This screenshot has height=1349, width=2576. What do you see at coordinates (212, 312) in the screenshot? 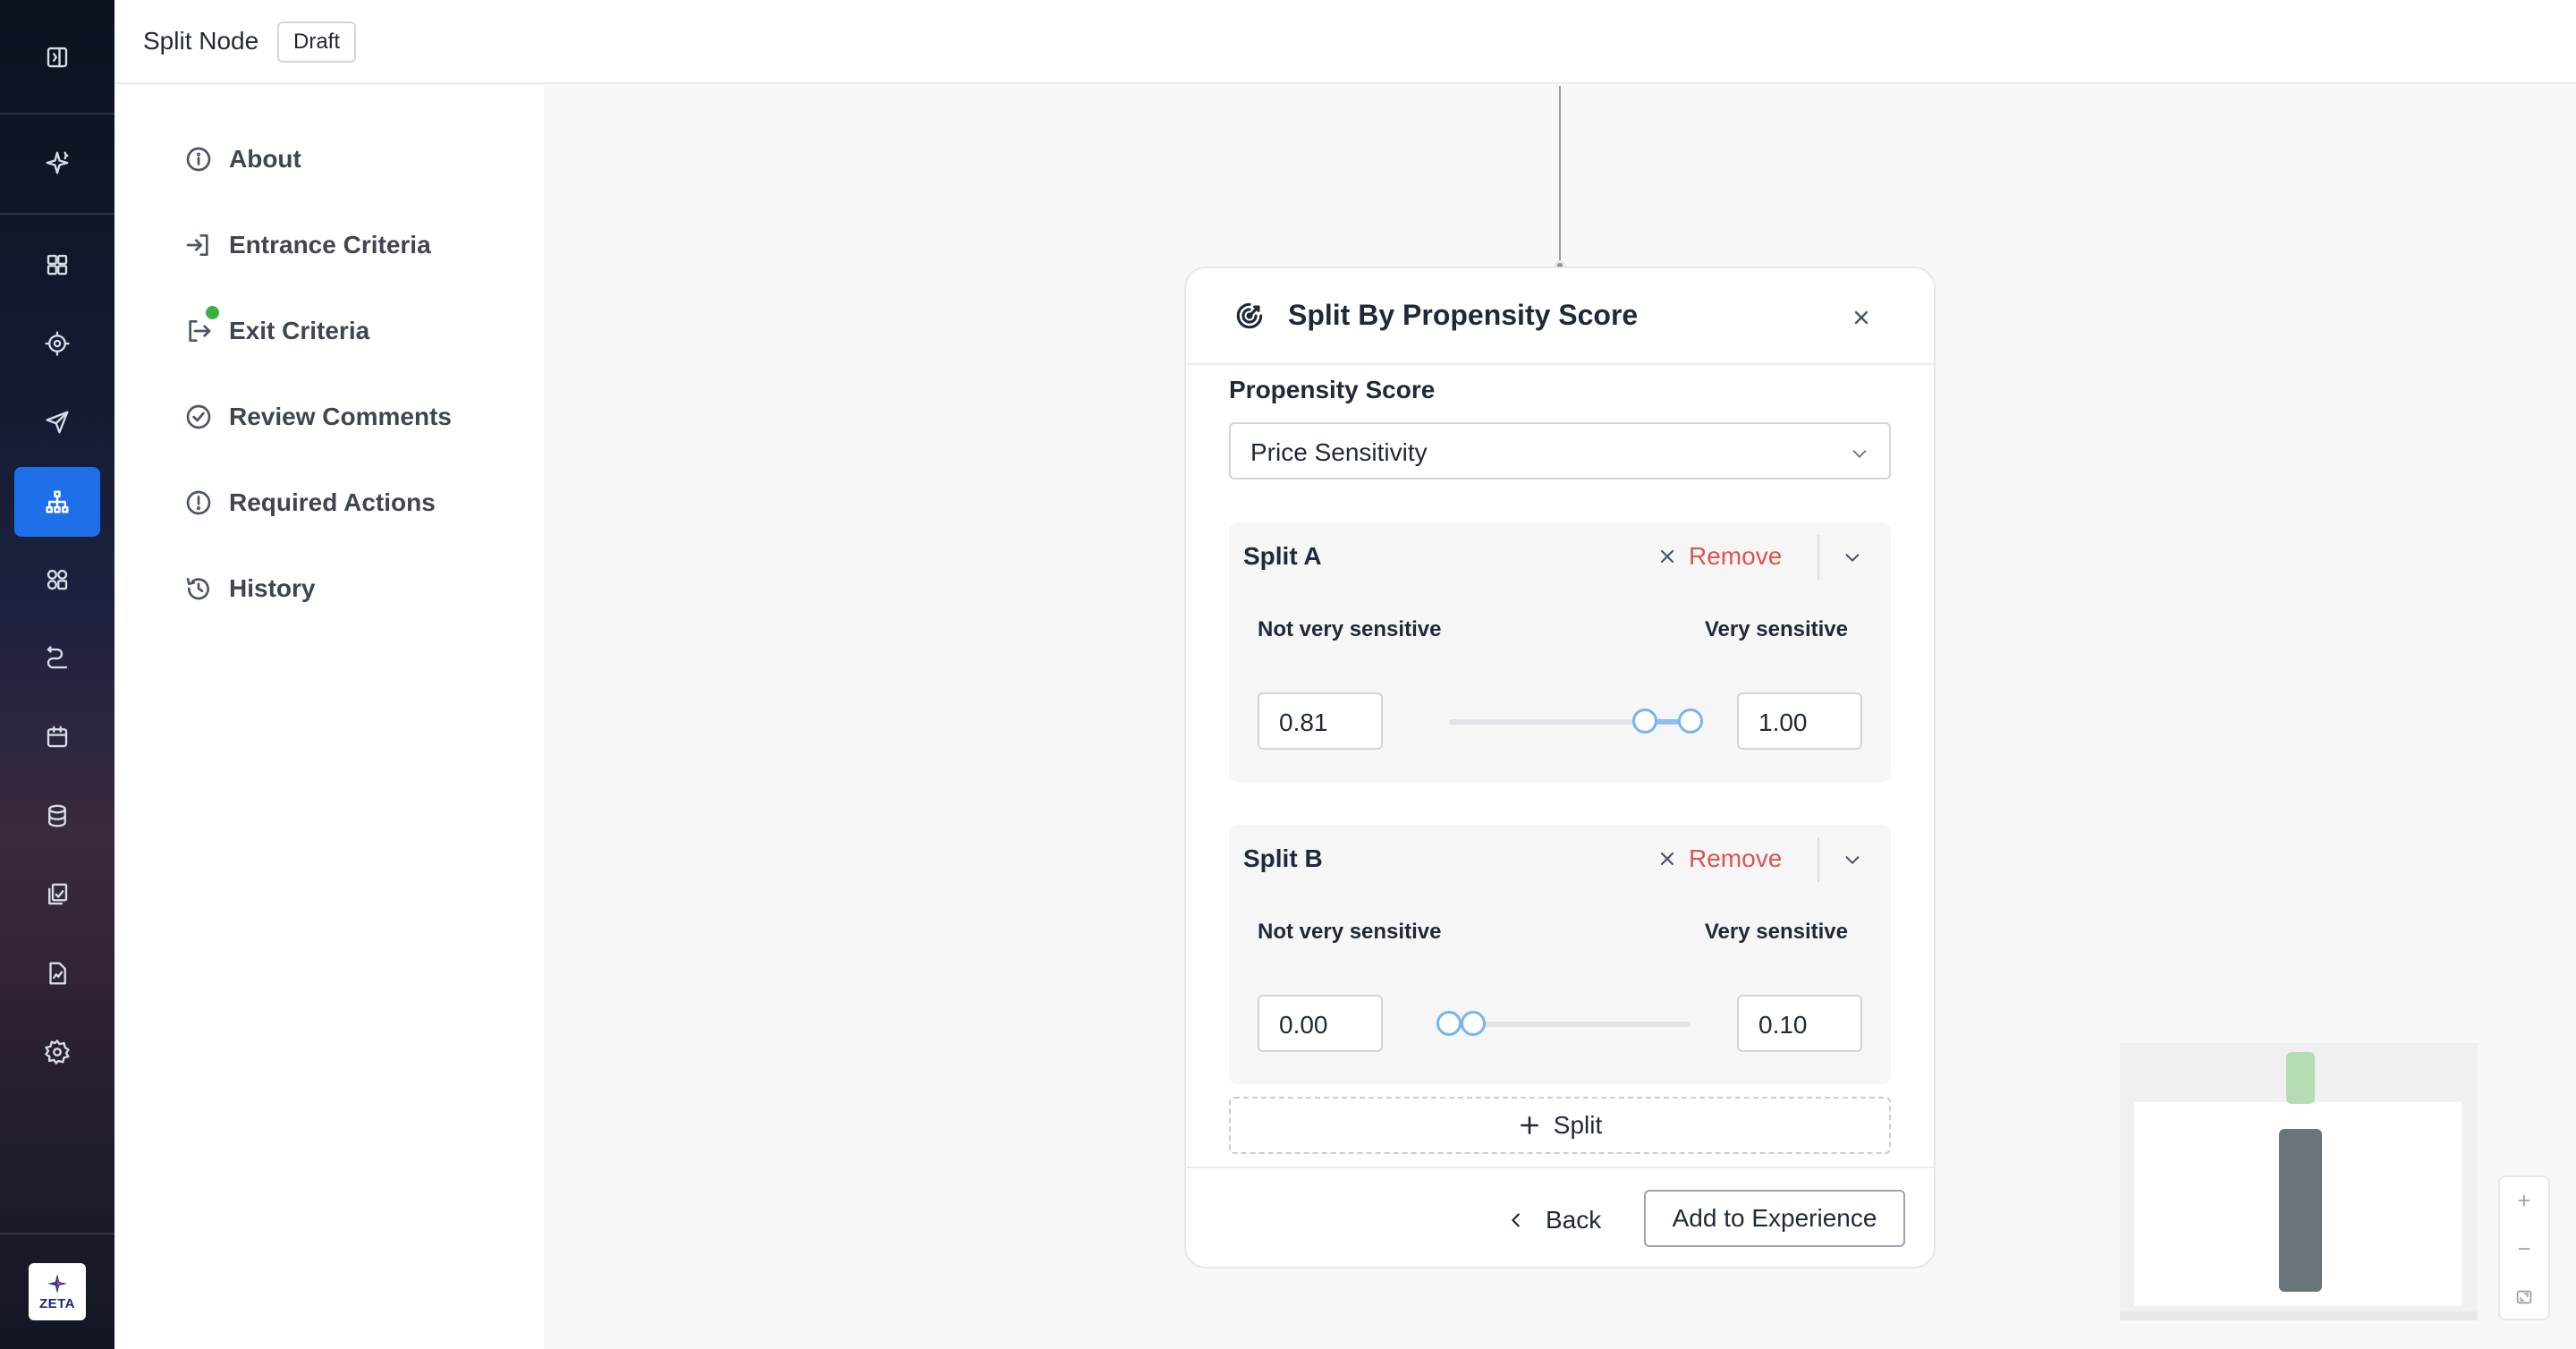
I see `status-dot` at bounding box center [212, 312].